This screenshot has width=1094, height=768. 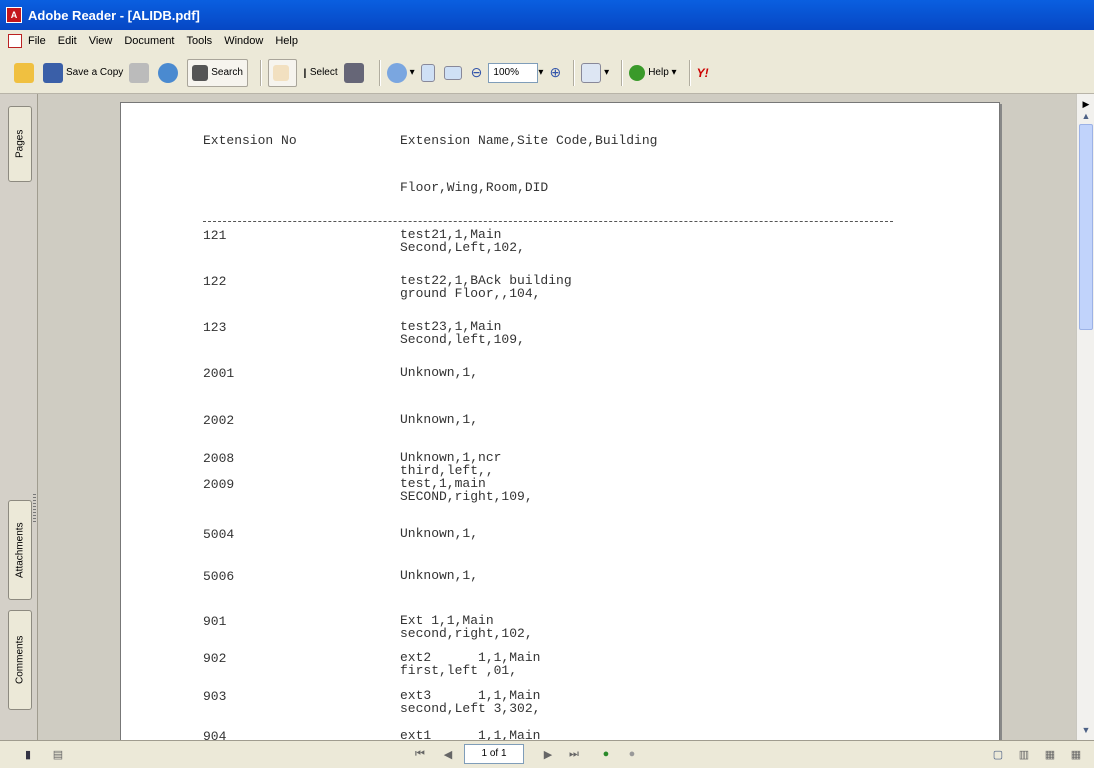 I want to click on search-button: Search, so click(x=217, y=72).